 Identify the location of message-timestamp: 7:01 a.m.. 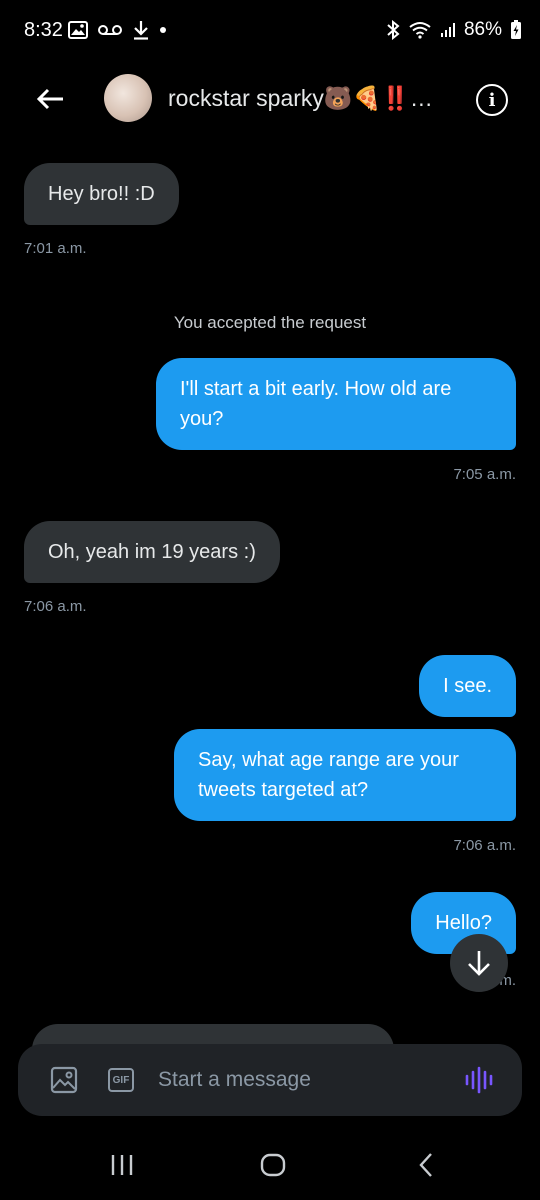
(55, 248).